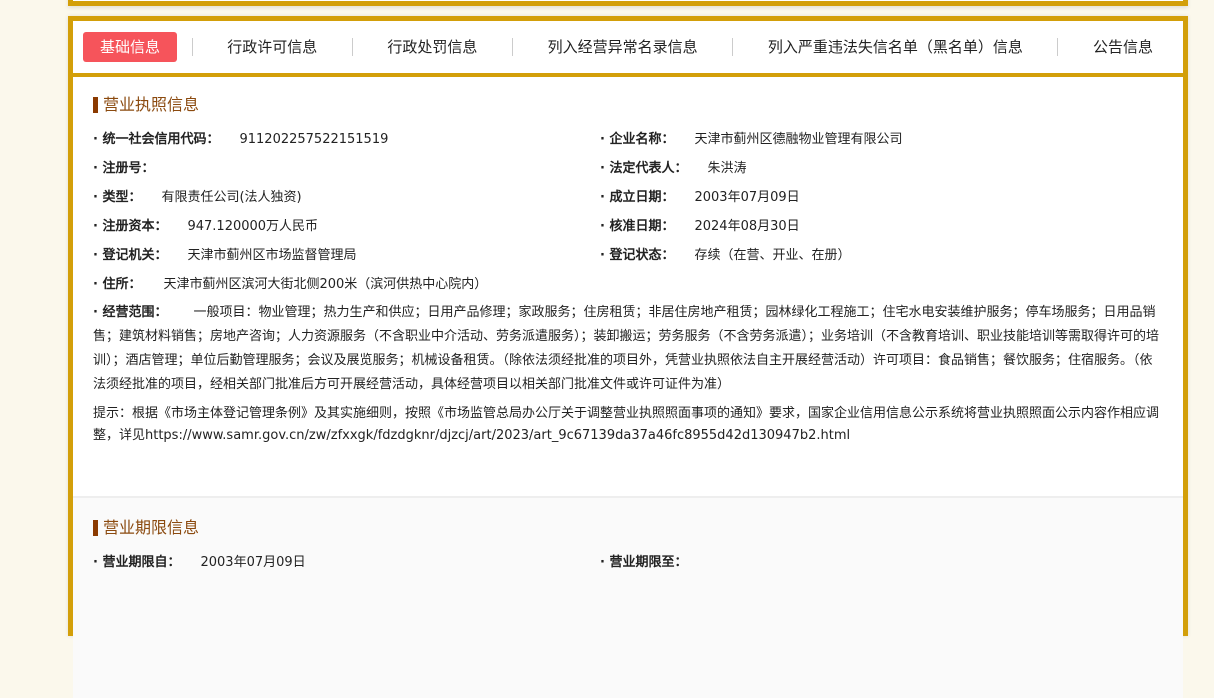  I want to click on field-label: 成立日期：, so click(637, 202).